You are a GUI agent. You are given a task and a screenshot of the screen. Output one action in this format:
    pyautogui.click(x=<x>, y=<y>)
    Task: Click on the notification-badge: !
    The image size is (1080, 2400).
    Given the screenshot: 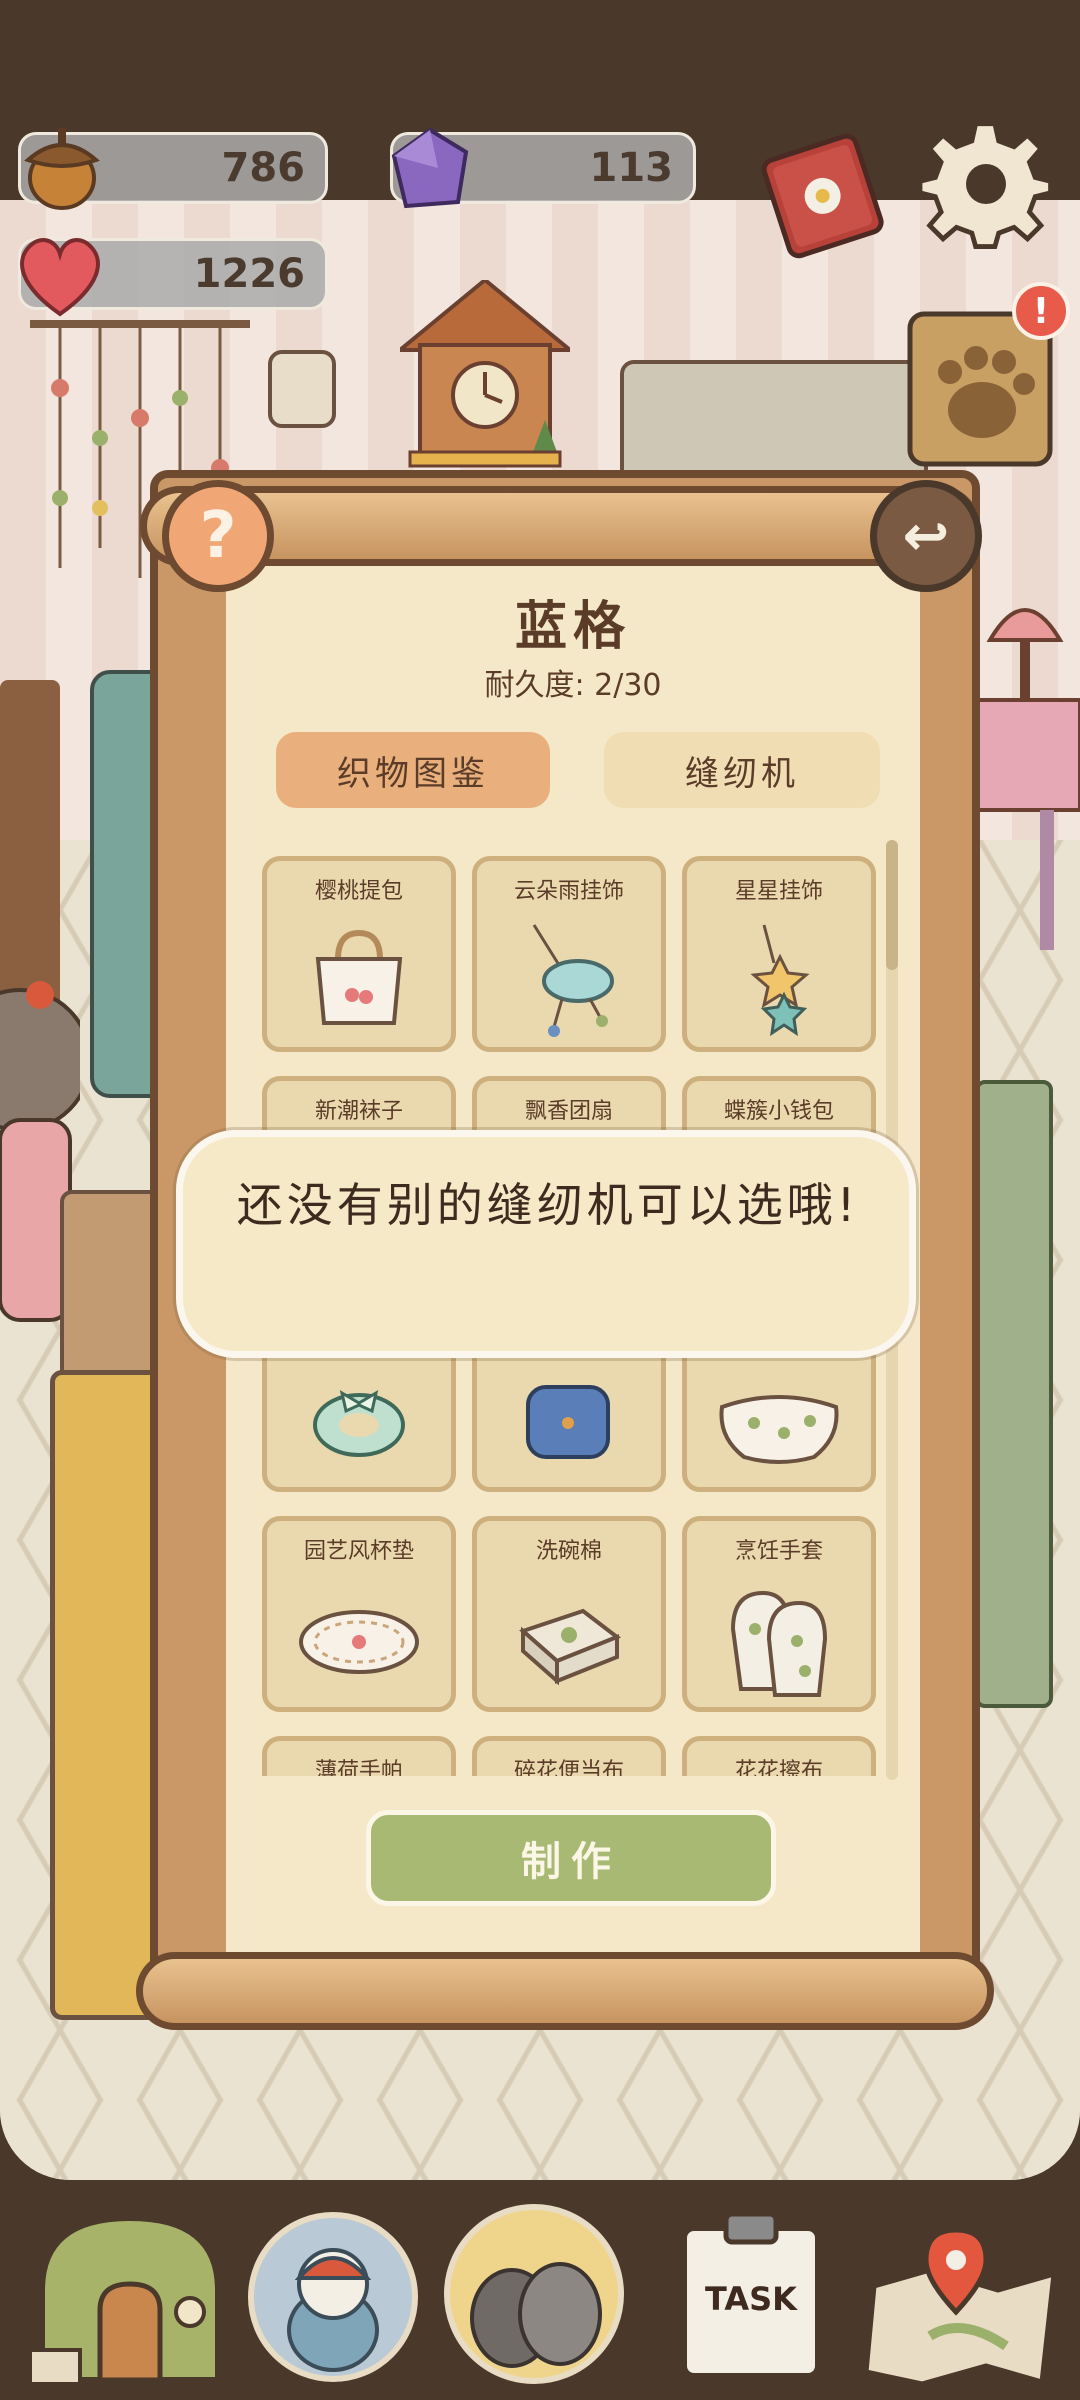 What is the action you would take?
    pyautogui.click(x=1041, y=311)
    